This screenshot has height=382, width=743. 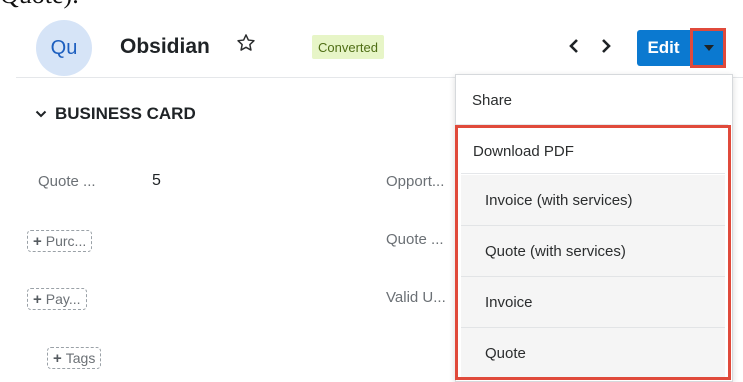 What do you see at coordinates (246, 43) in the screenshot?
I see `star-icon` at bounding box center [246, 43].